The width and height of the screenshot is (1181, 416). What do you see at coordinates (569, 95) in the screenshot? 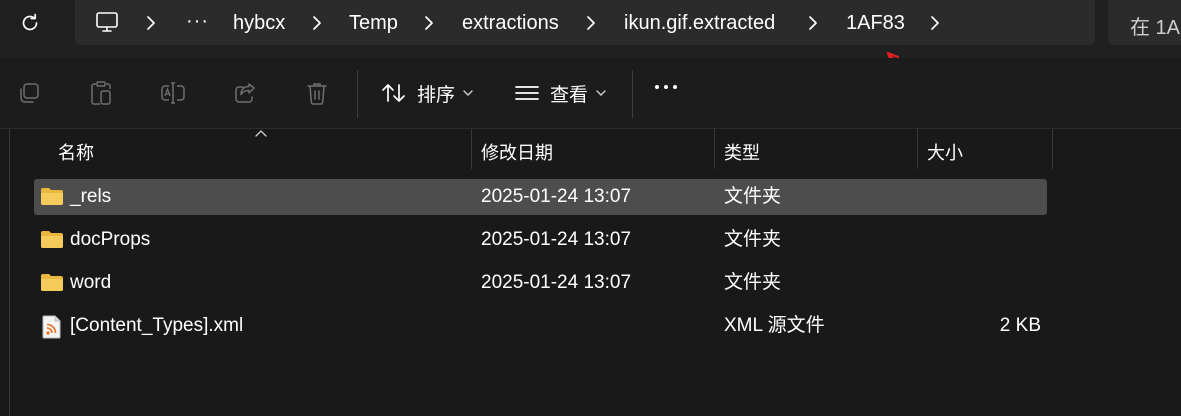
I see `view-label: 查看` at bounding box center [569, 95].